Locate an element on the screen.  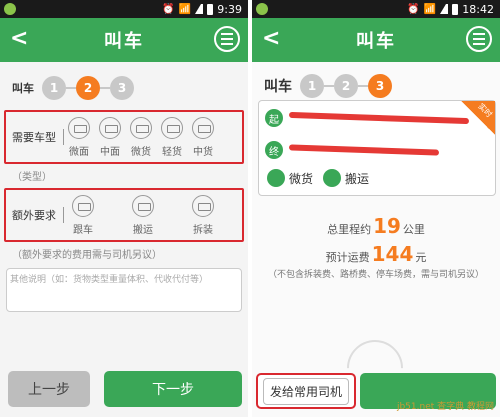
status-bar: ⏰ 📶 9:39 is located at coordinates (124, 9).